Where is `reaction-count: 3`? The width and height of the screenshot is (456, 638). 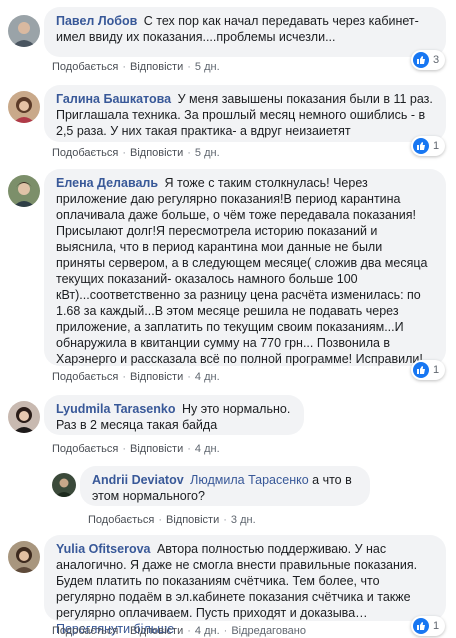
reaction-count: 3 is located at coordinates (428, 60).